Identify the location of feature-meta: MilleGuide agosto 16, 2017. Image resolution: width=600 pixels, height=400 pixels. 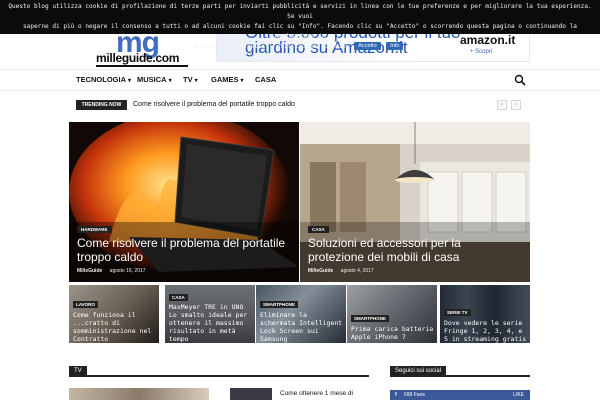
(111, 271).